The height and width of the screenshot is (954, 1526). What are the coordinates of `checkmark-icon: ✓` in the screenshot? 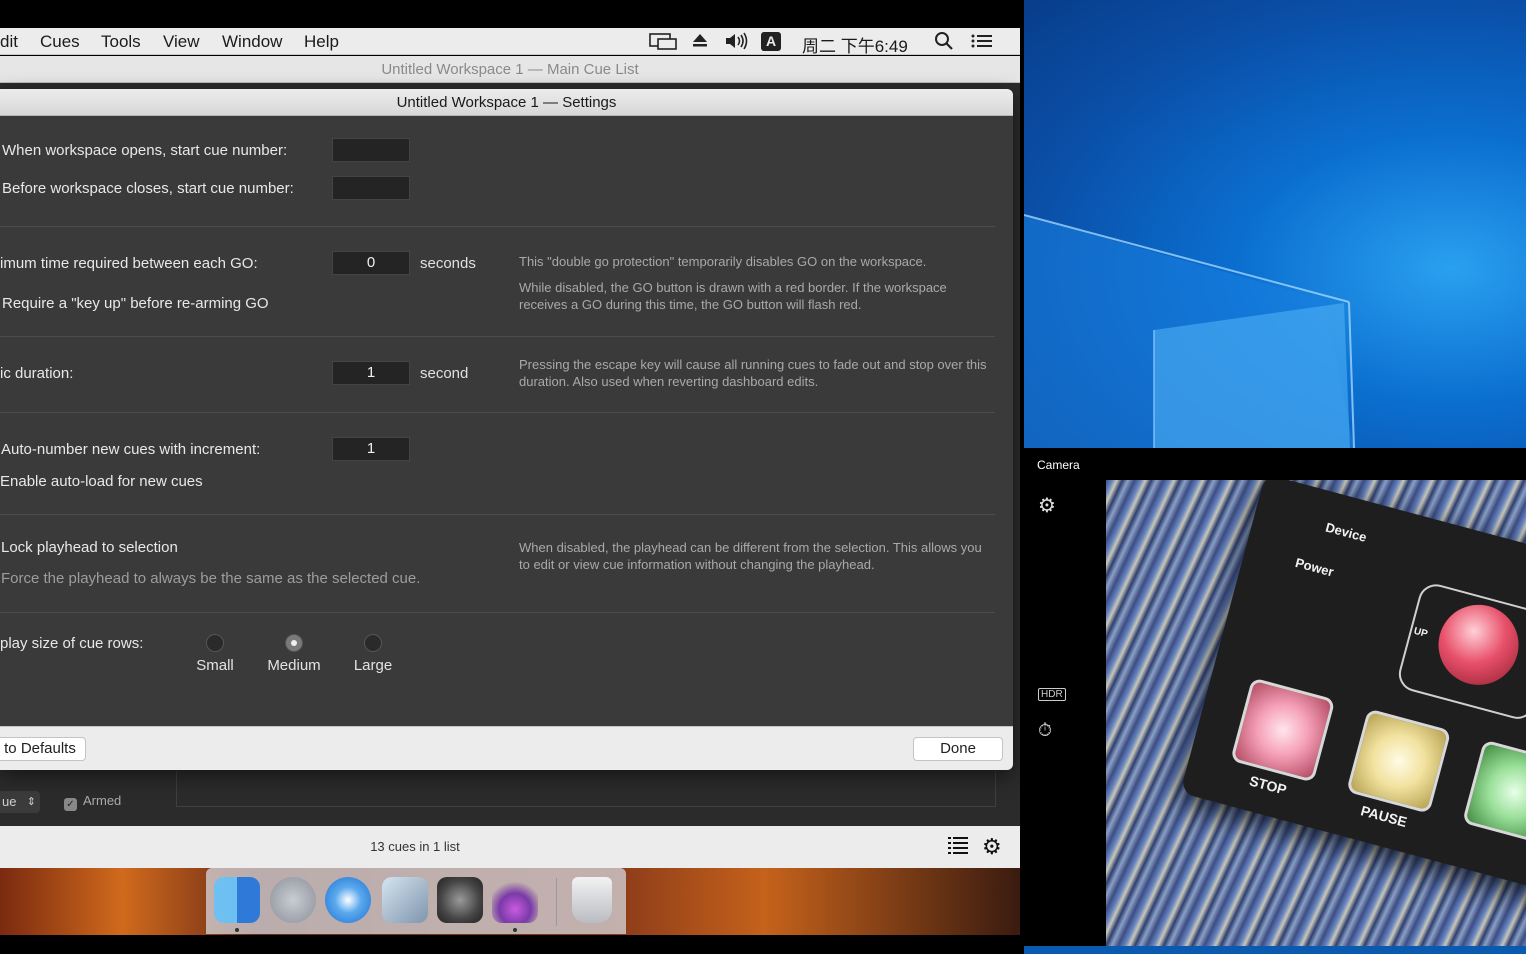 It's located at (70, 804).